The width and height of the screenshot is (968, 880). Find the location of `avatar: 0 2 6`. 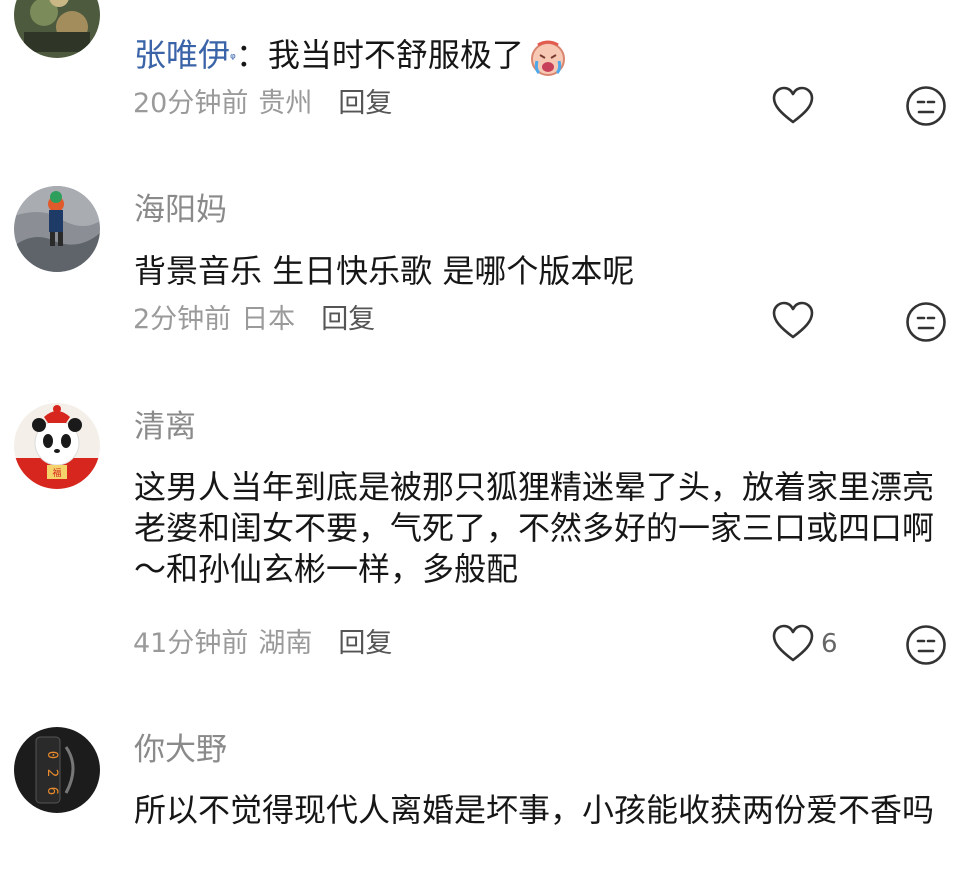

avatar: 0 2 6 is located at coordinates (57, 770).